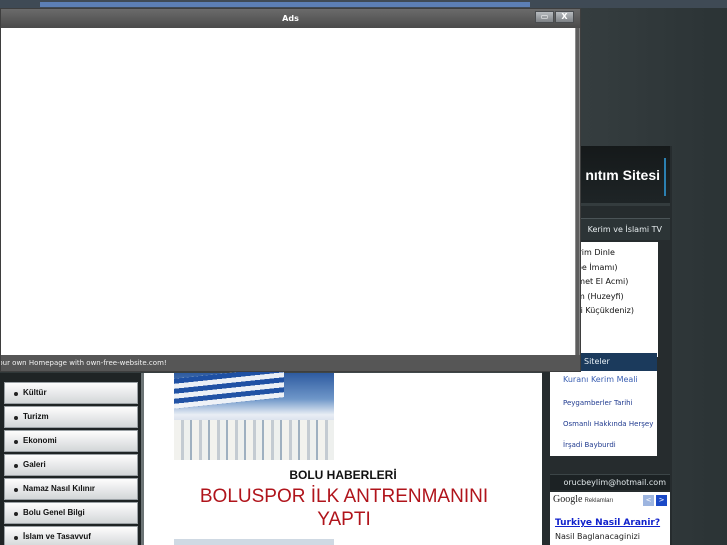 The image size is (727, 545). What do you see at coordinates (603, 403) in the screenshot?
I see `site-link: Peygamberler Tarihi` at bounding box center [603, 403].